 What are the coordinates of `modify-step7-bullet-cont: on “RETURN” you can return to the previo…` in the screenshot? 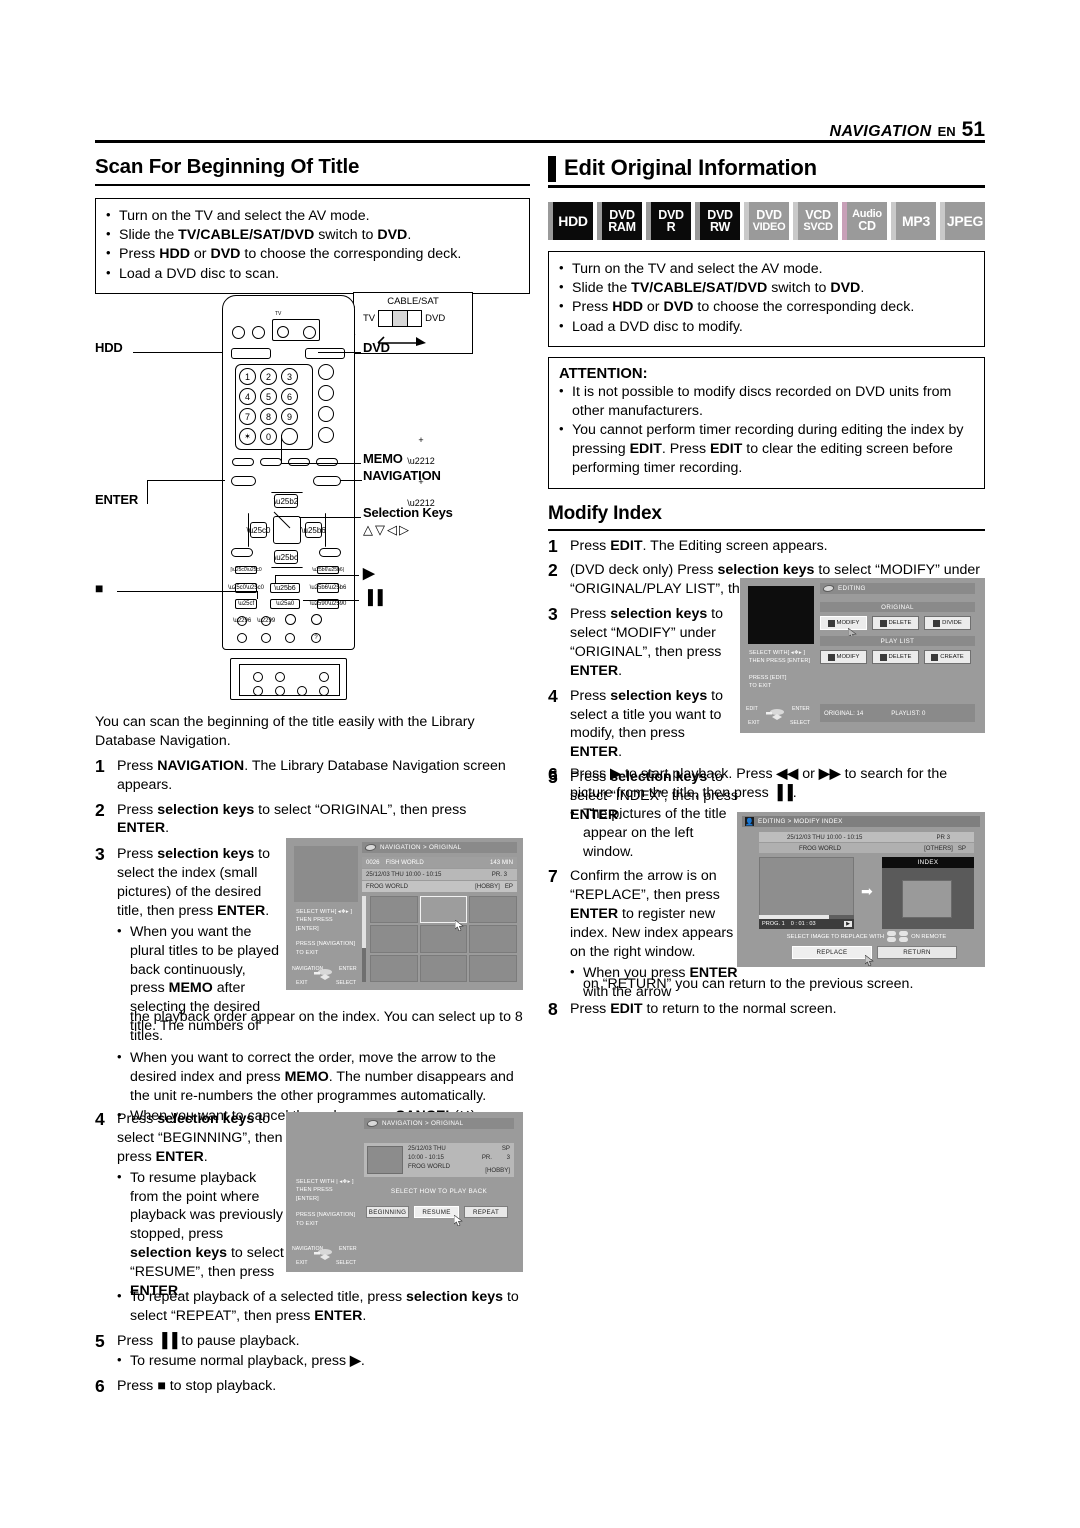 It's located at (748, 984).